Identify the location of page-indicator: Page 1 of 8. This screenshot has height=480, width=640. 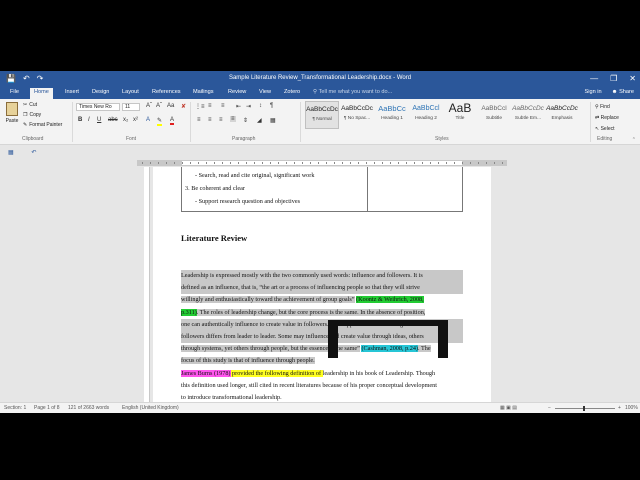
(47, 408).